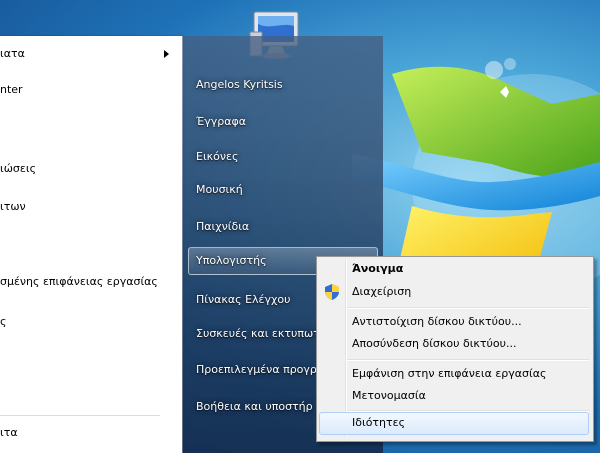  I want to click on menu-item-open: Άνοιγμα, so click(377, 269).